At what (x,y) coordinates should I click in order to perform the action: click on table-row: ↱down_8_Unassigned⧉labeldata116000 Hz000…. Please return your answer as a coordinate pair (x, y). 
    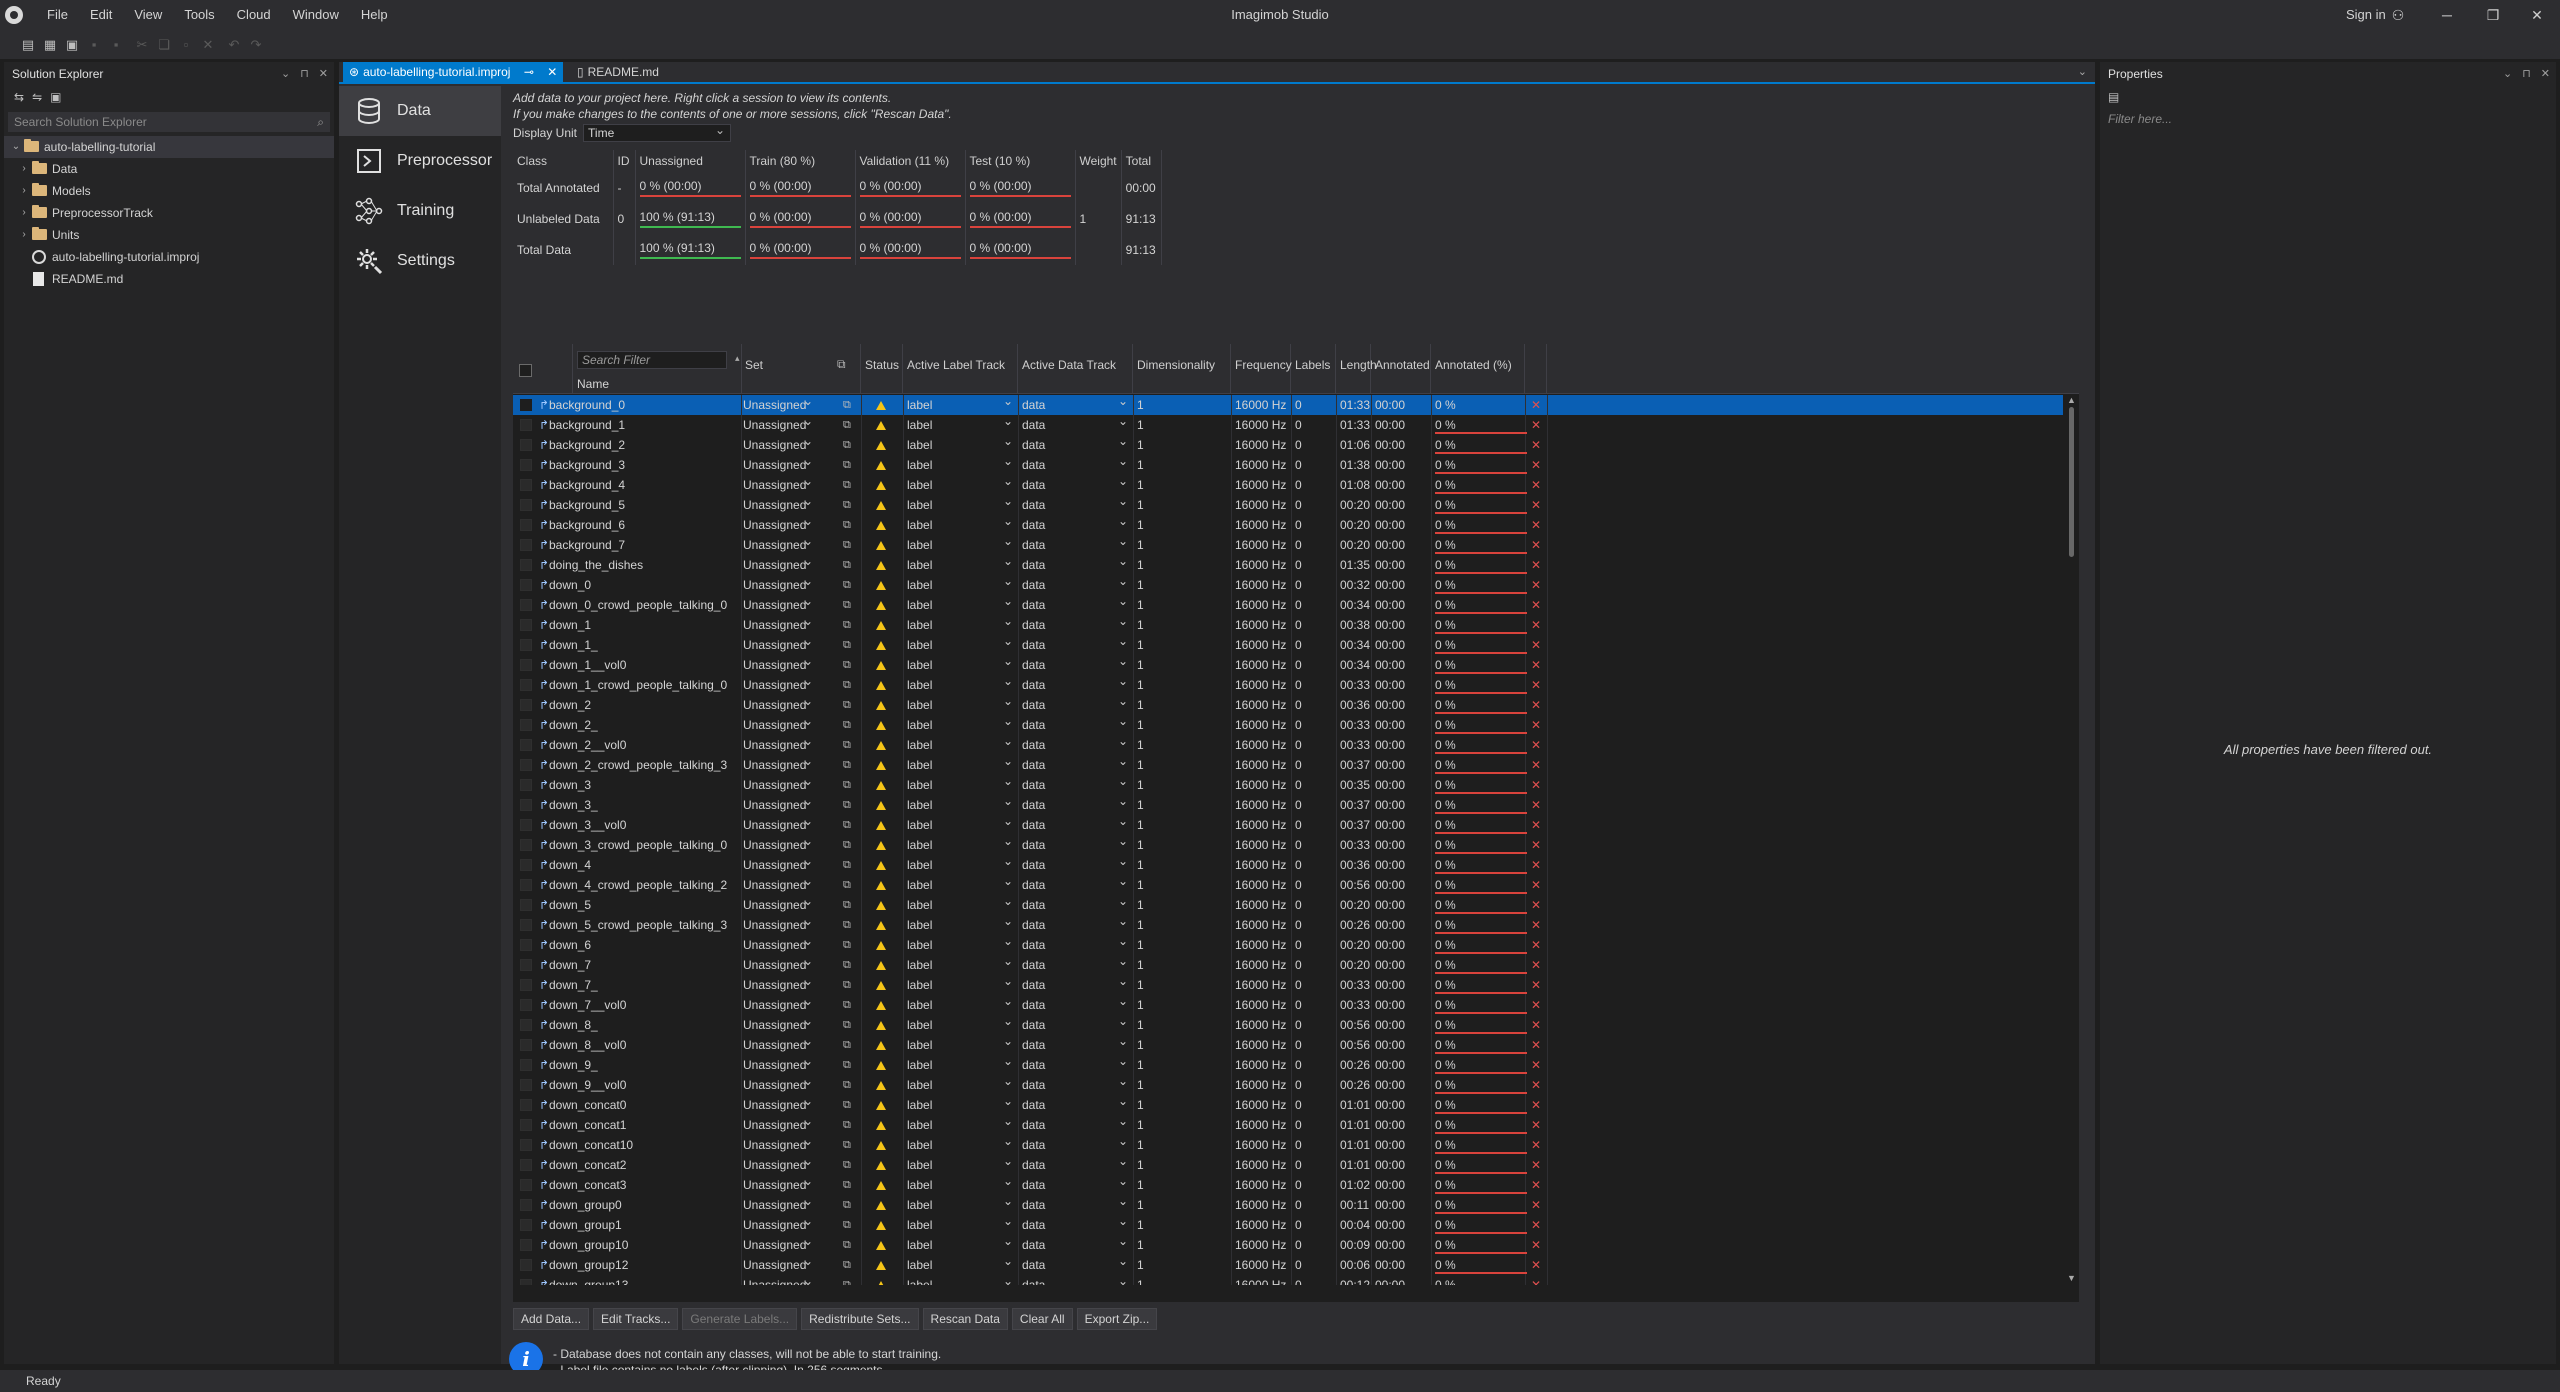
    Looking at the image, I should click on (1288, 1023).